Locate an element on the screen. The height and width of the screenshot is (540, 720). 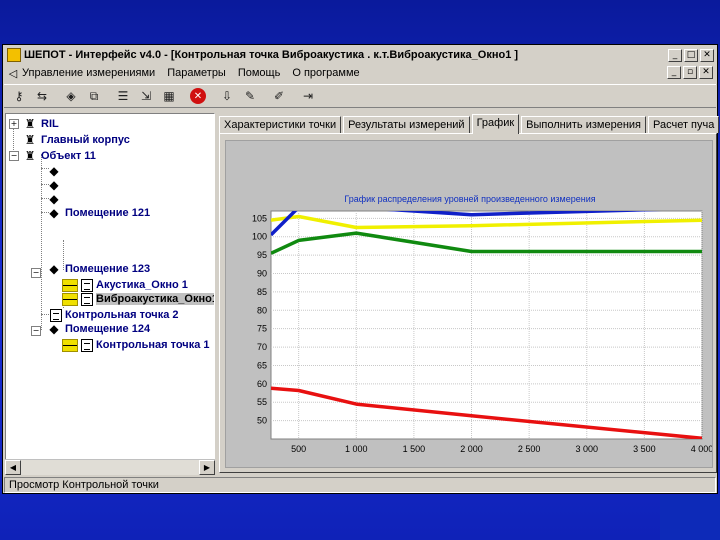
mdi-restore-icon: ▫ is located at coordinates (690, 72).